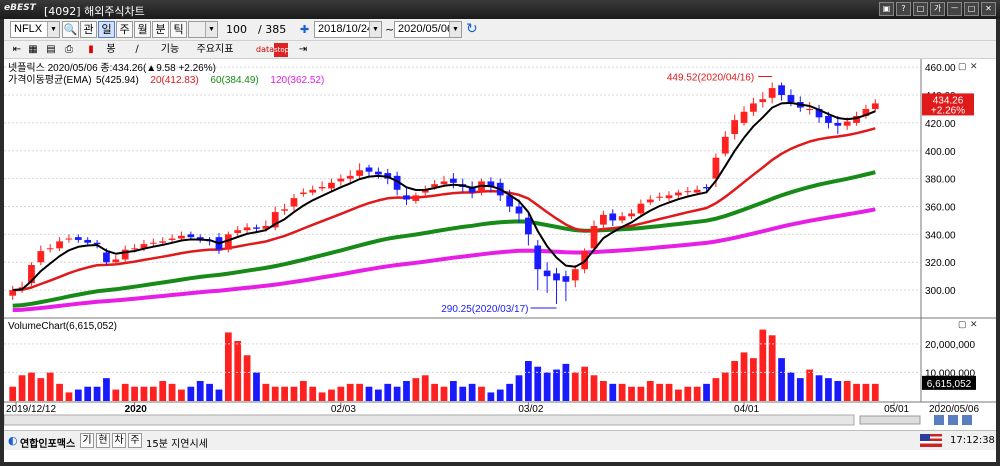  What do you see at coordinates (236, 29) in the screenshot?
I see `count-value: 100` at bounding box center [236, 29].